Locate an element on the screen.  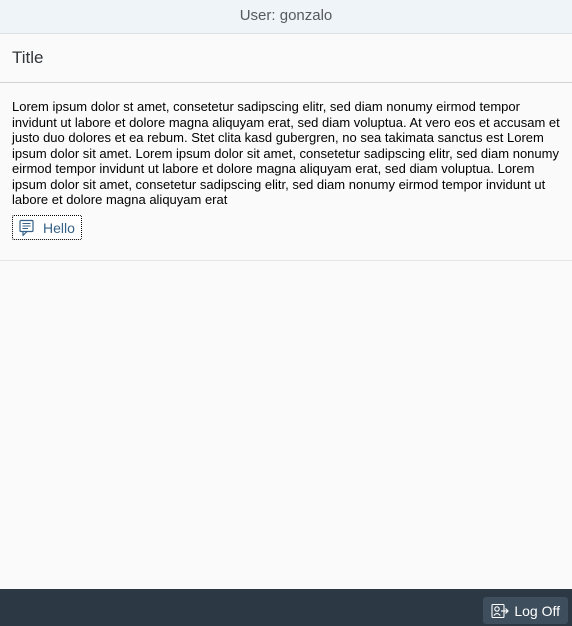
shell-footer: Log Off is located at coordinates (286, 607).